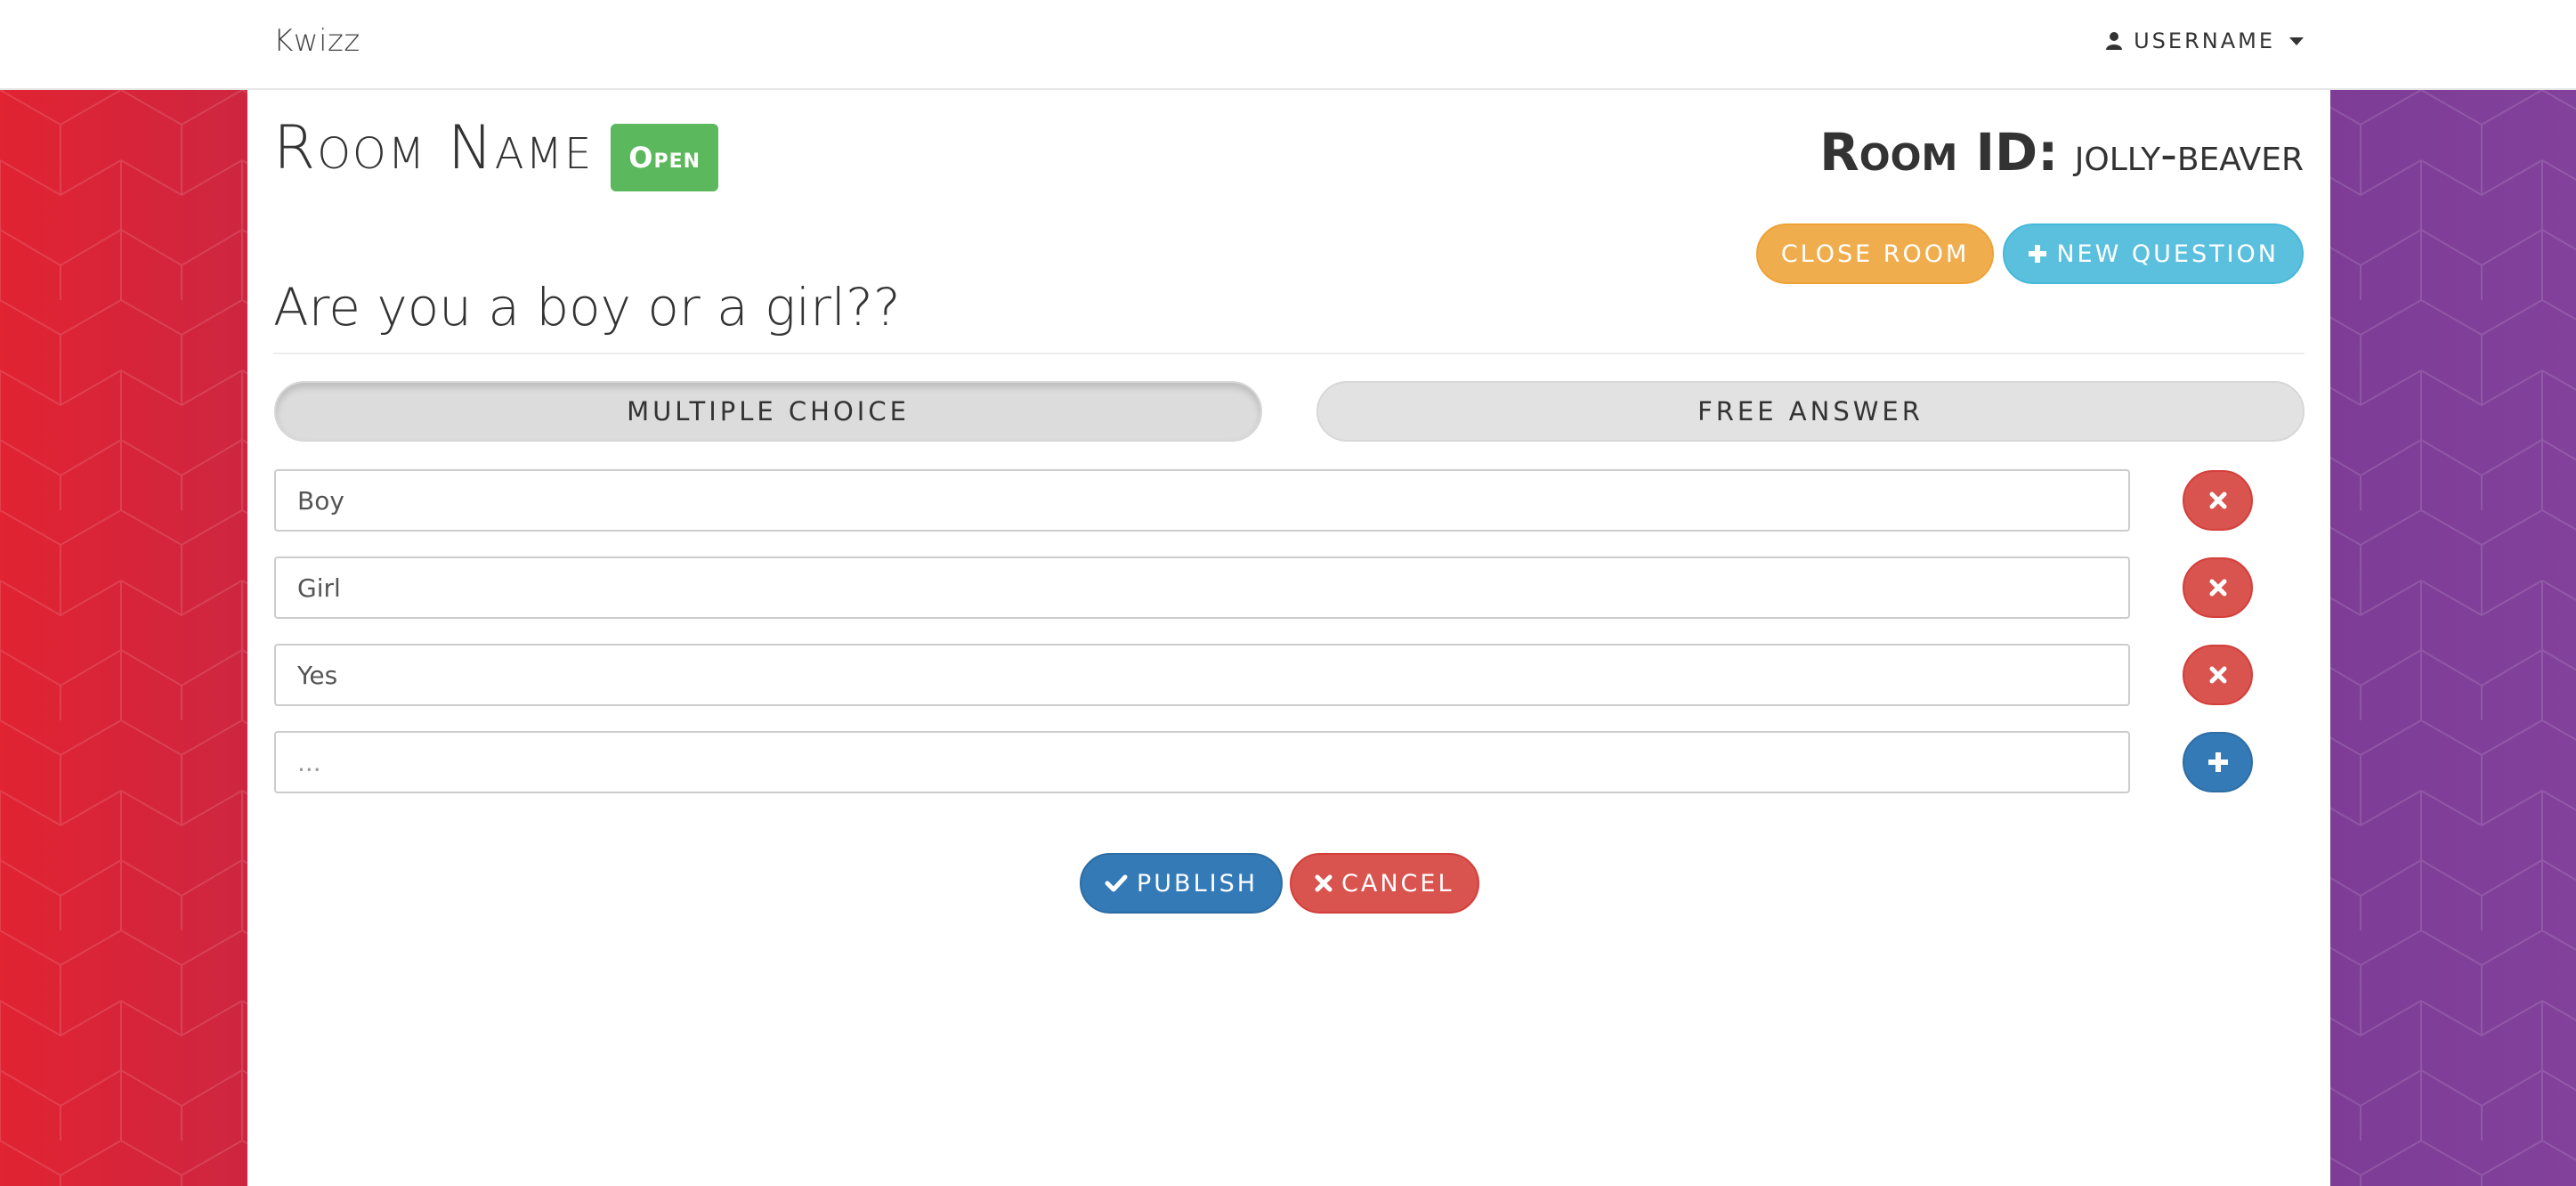  I want to click on new-answer-row, so click(1280, 762).